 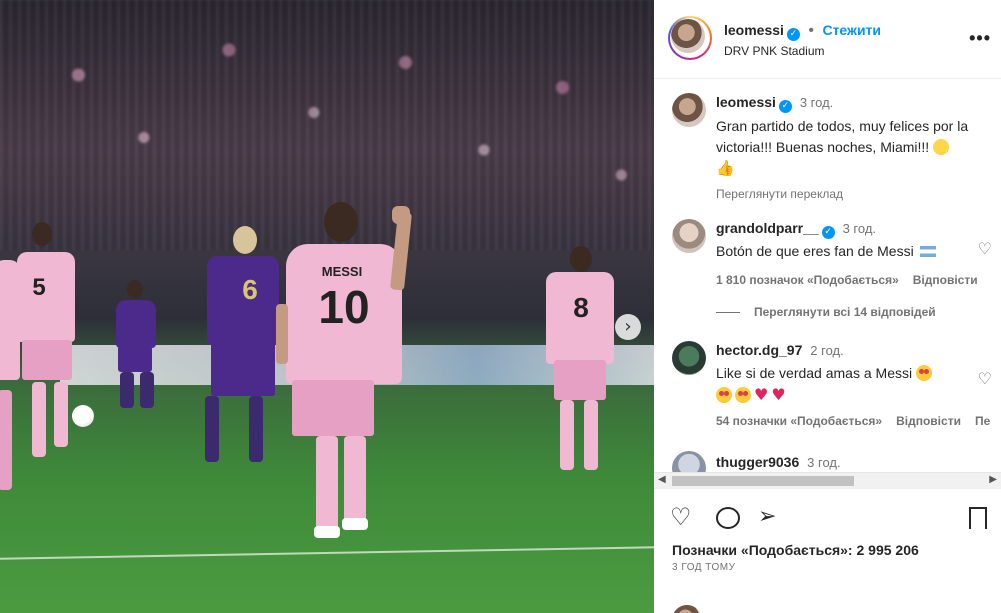 I want to click on player-far-purple, so click(x=137, y=350).